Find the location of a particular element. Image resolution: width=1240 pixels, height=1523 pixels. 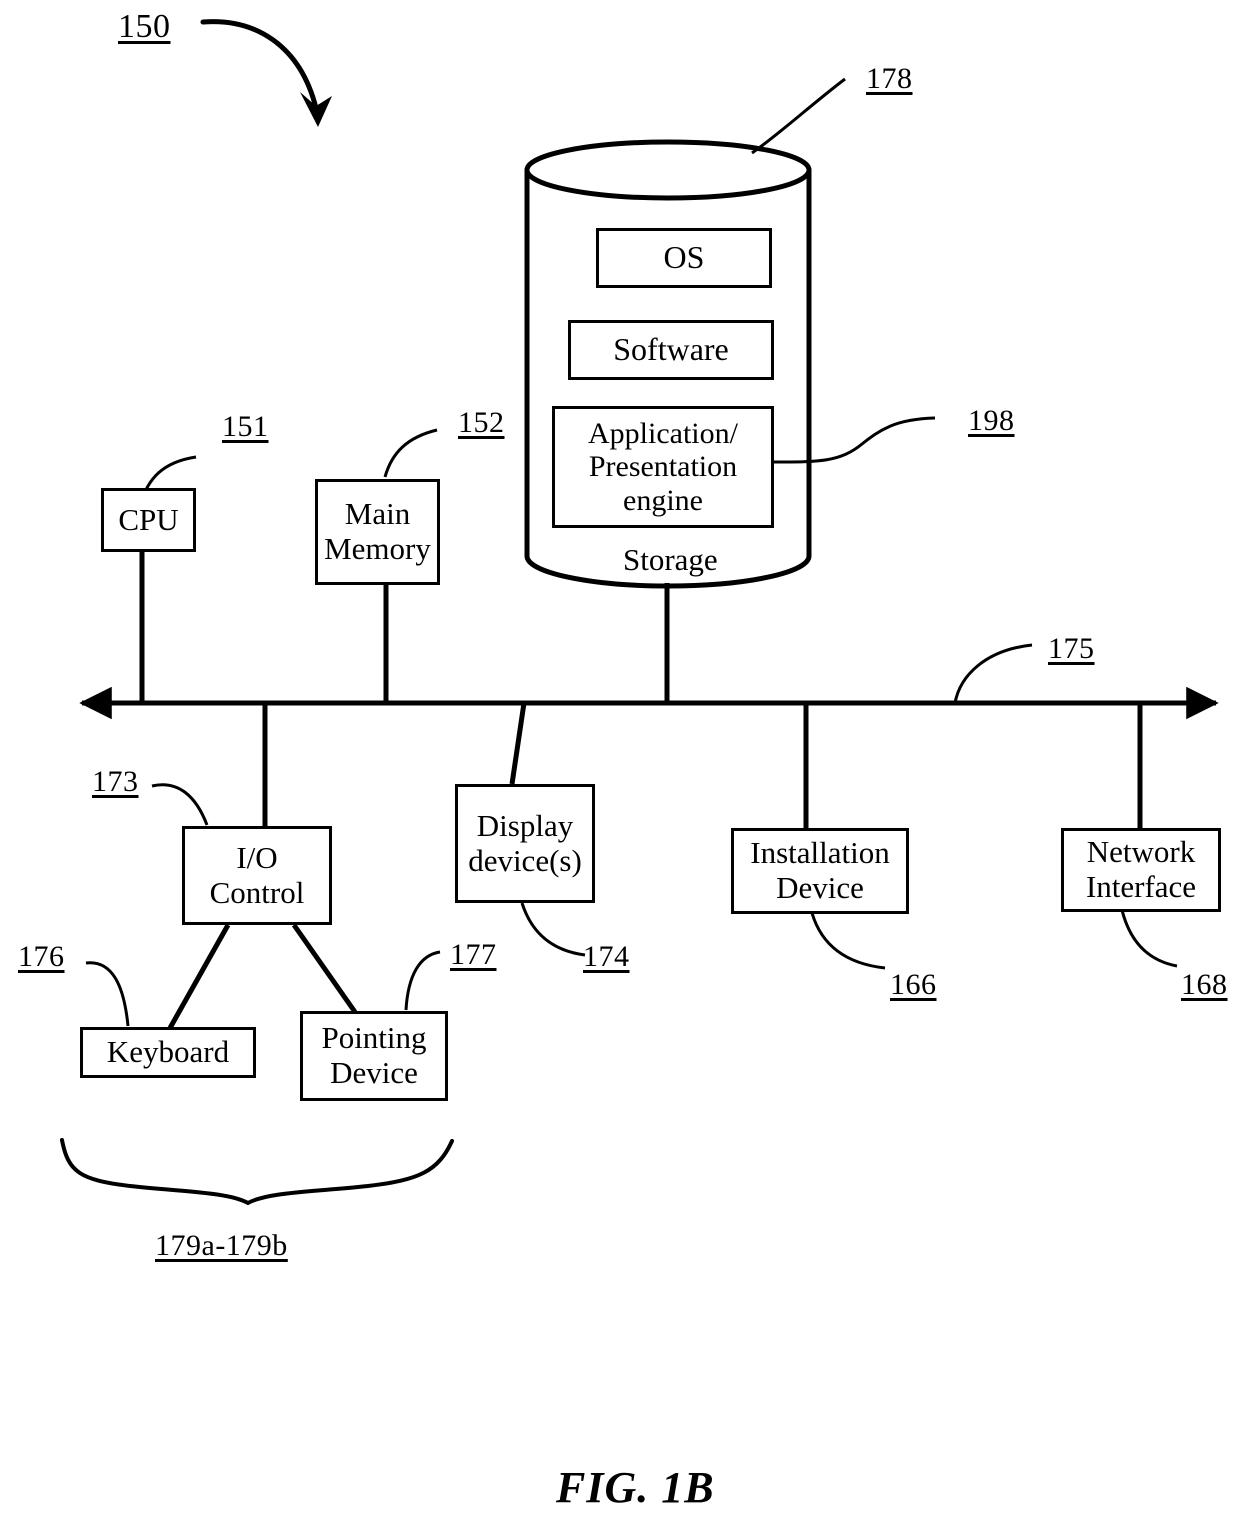

connector-bus-display is located at coordinates (518, 743).